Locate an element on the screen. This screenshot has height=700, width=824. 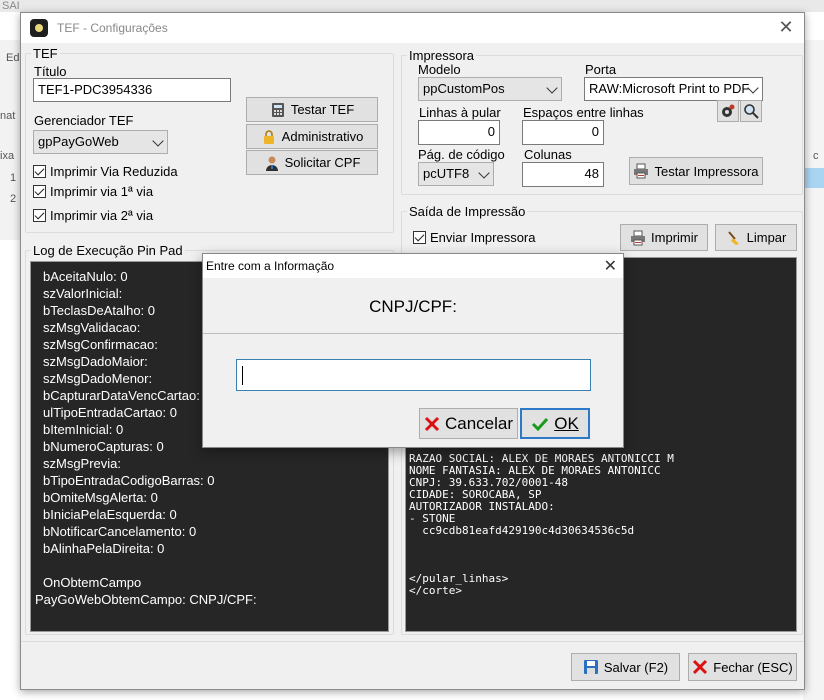
cancel-icon is located at coordinates (432, 423).